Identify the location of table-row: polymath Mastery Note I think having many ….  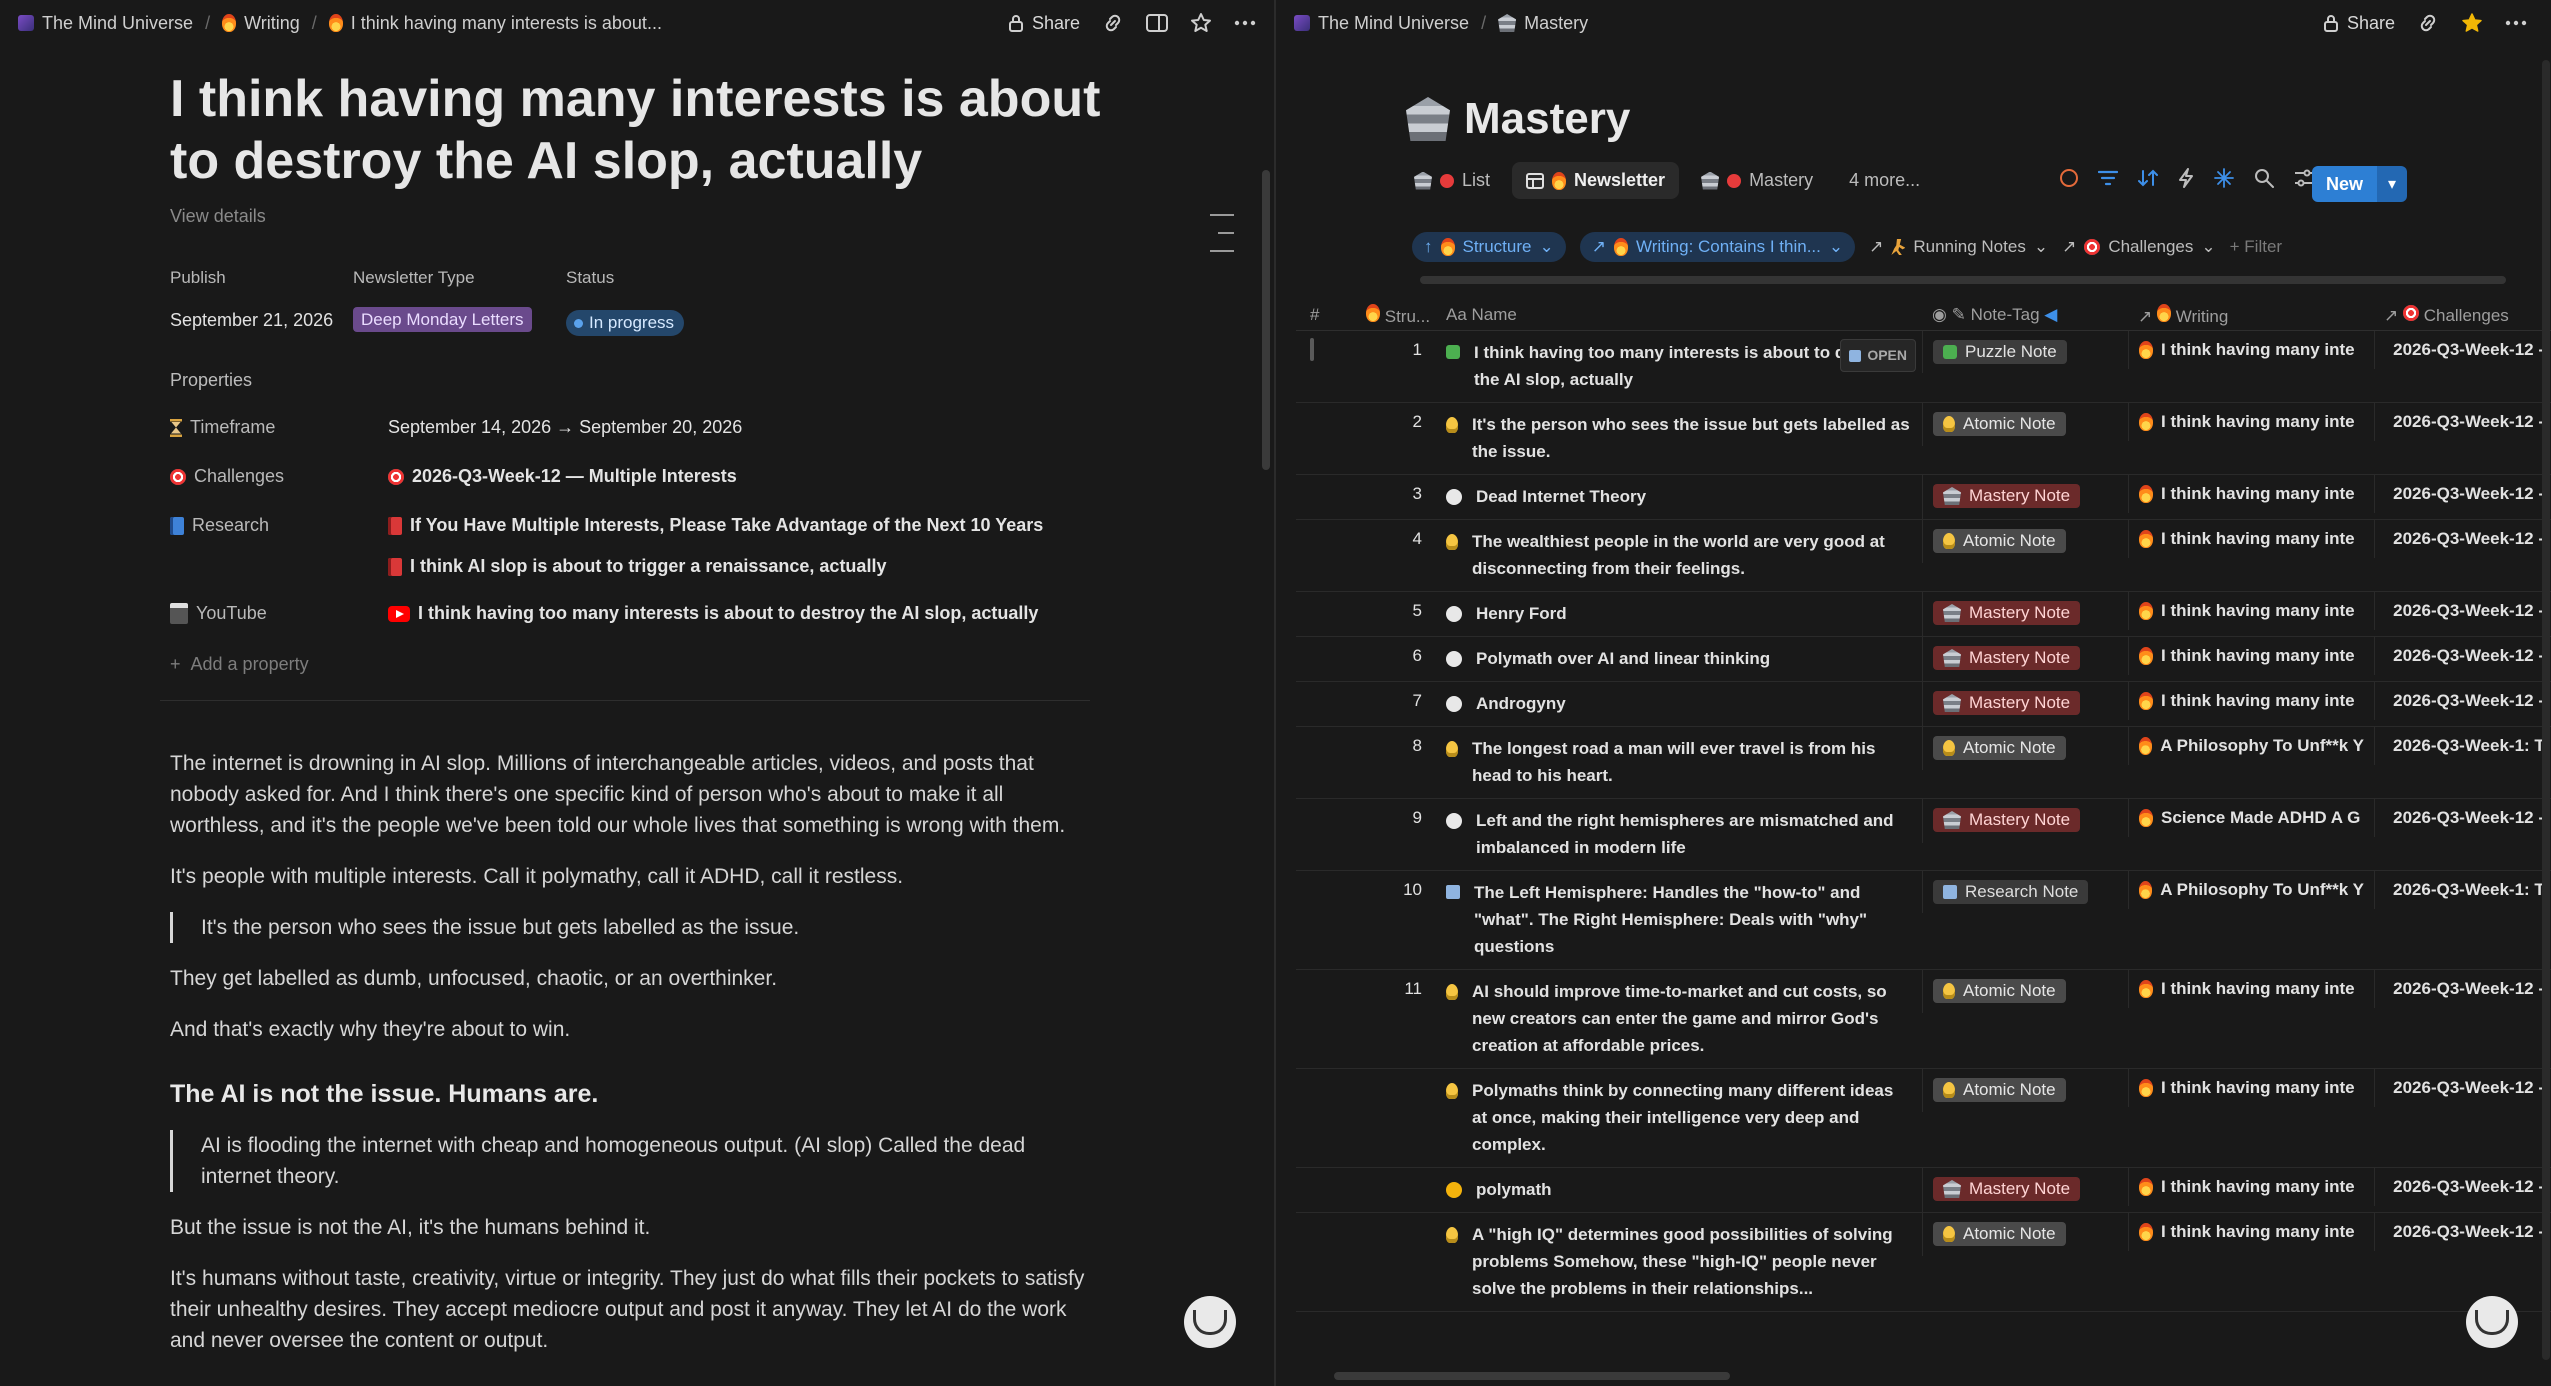
(1923, 1190).